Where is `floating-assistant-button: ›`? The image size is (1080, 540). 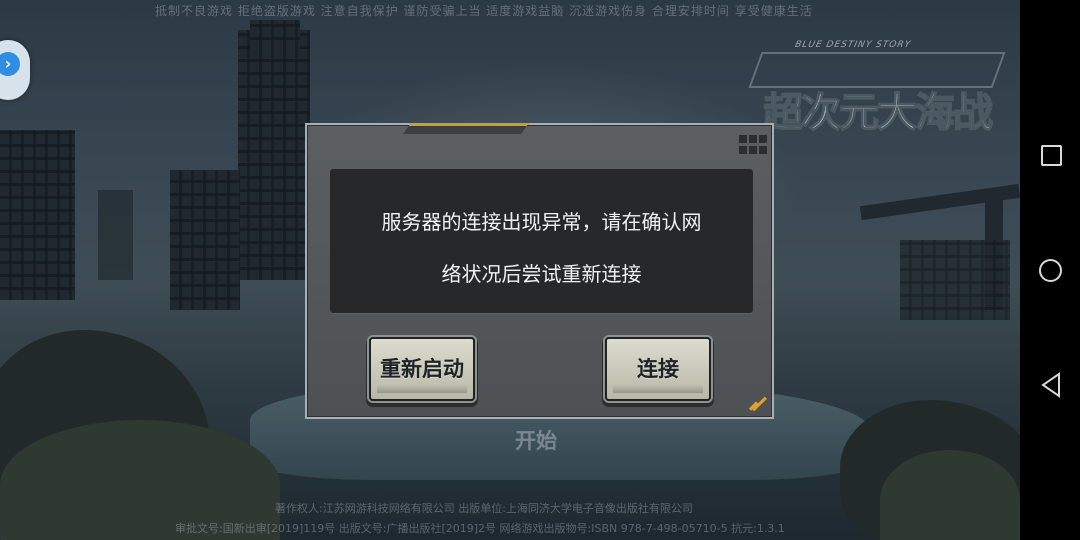 floating-assistant-button: › is located at coordinates (15, 70).